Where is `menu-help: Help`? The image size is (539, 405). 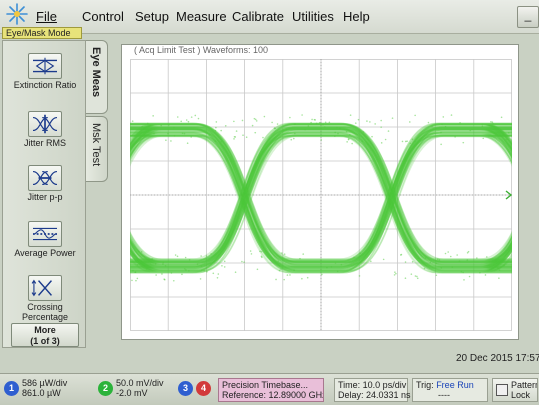 menu-help: Help is located at coordinates (356, 16).